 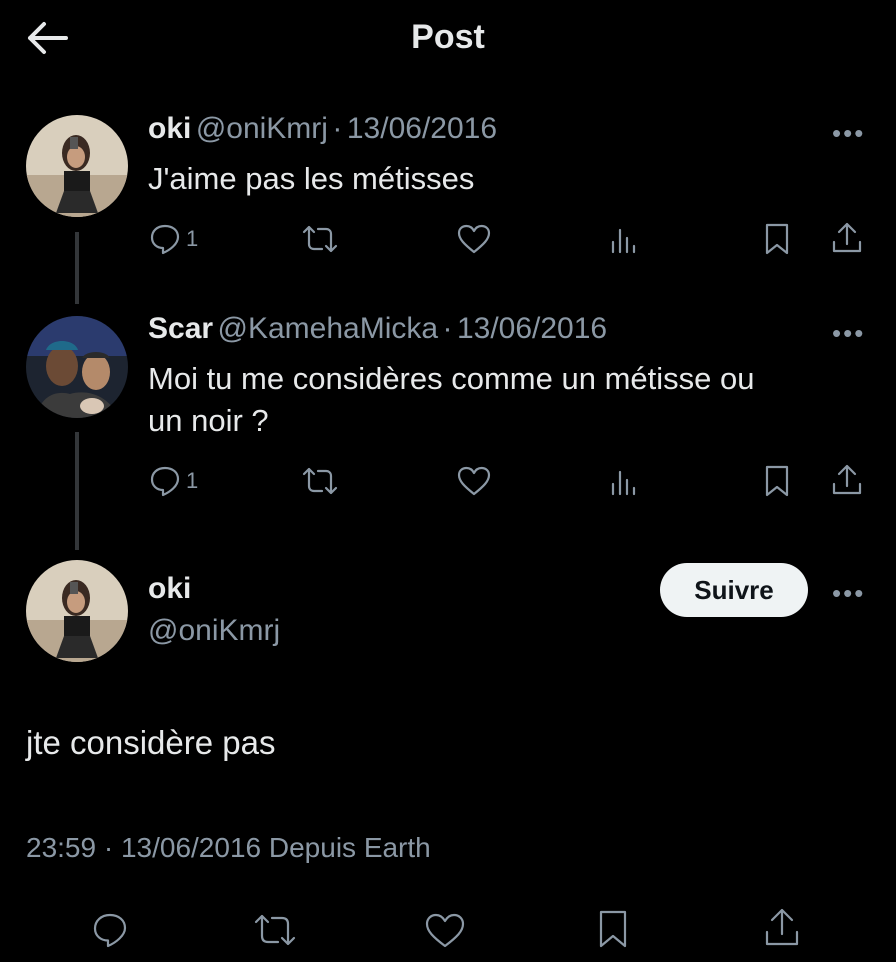 I want to click on tweet-text-line: Moi tu me considères comme un métisse ou, so click(x=451, y=378).